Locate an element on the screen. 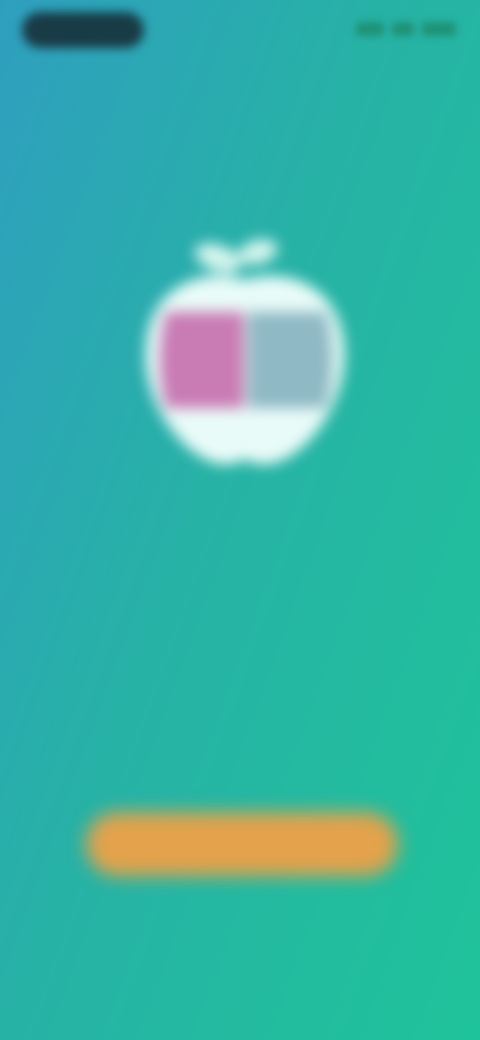 The image size is (480, 1040). wifi-icon is located at coordinates (403, 29).